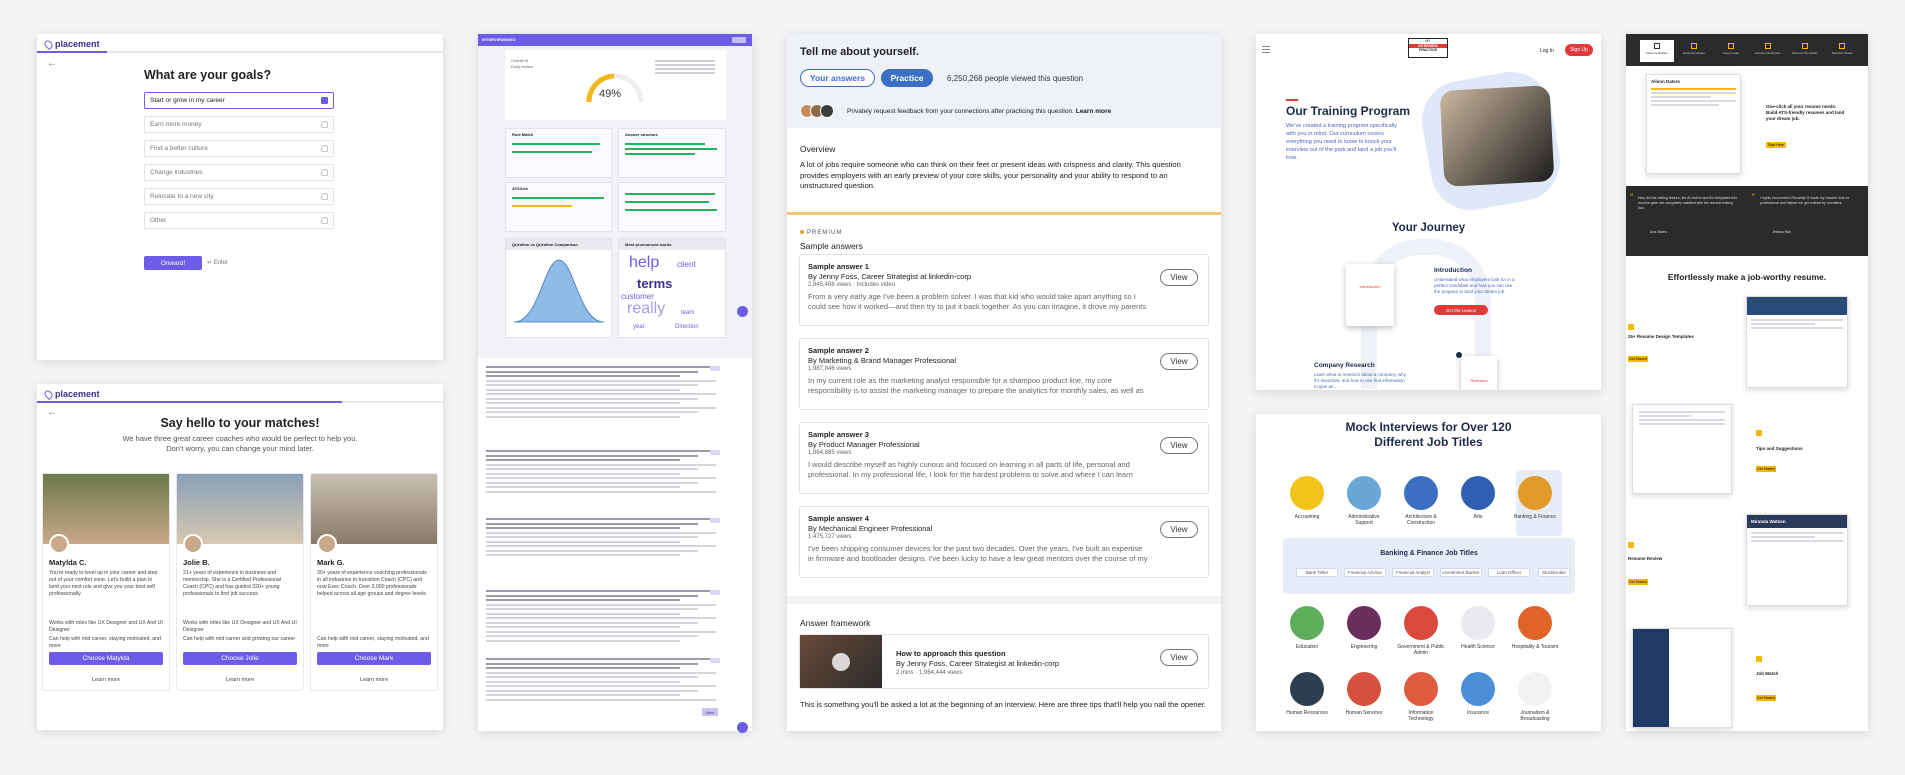  Describe the element at coordinates (239, 220) in the screenshot. I see `goal-option: Other` at that location.